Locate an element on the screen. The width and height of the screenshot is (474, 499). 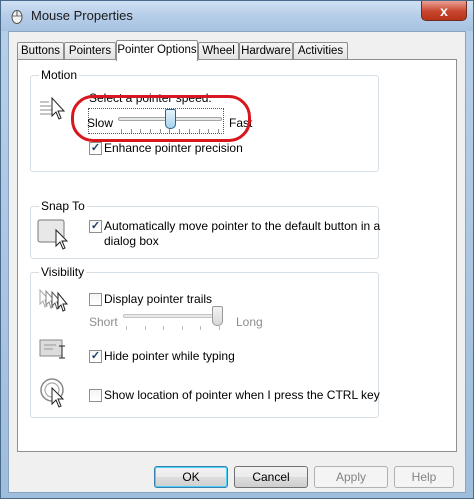
window-title: Mouse Properties is located at coordinates (82, 15).